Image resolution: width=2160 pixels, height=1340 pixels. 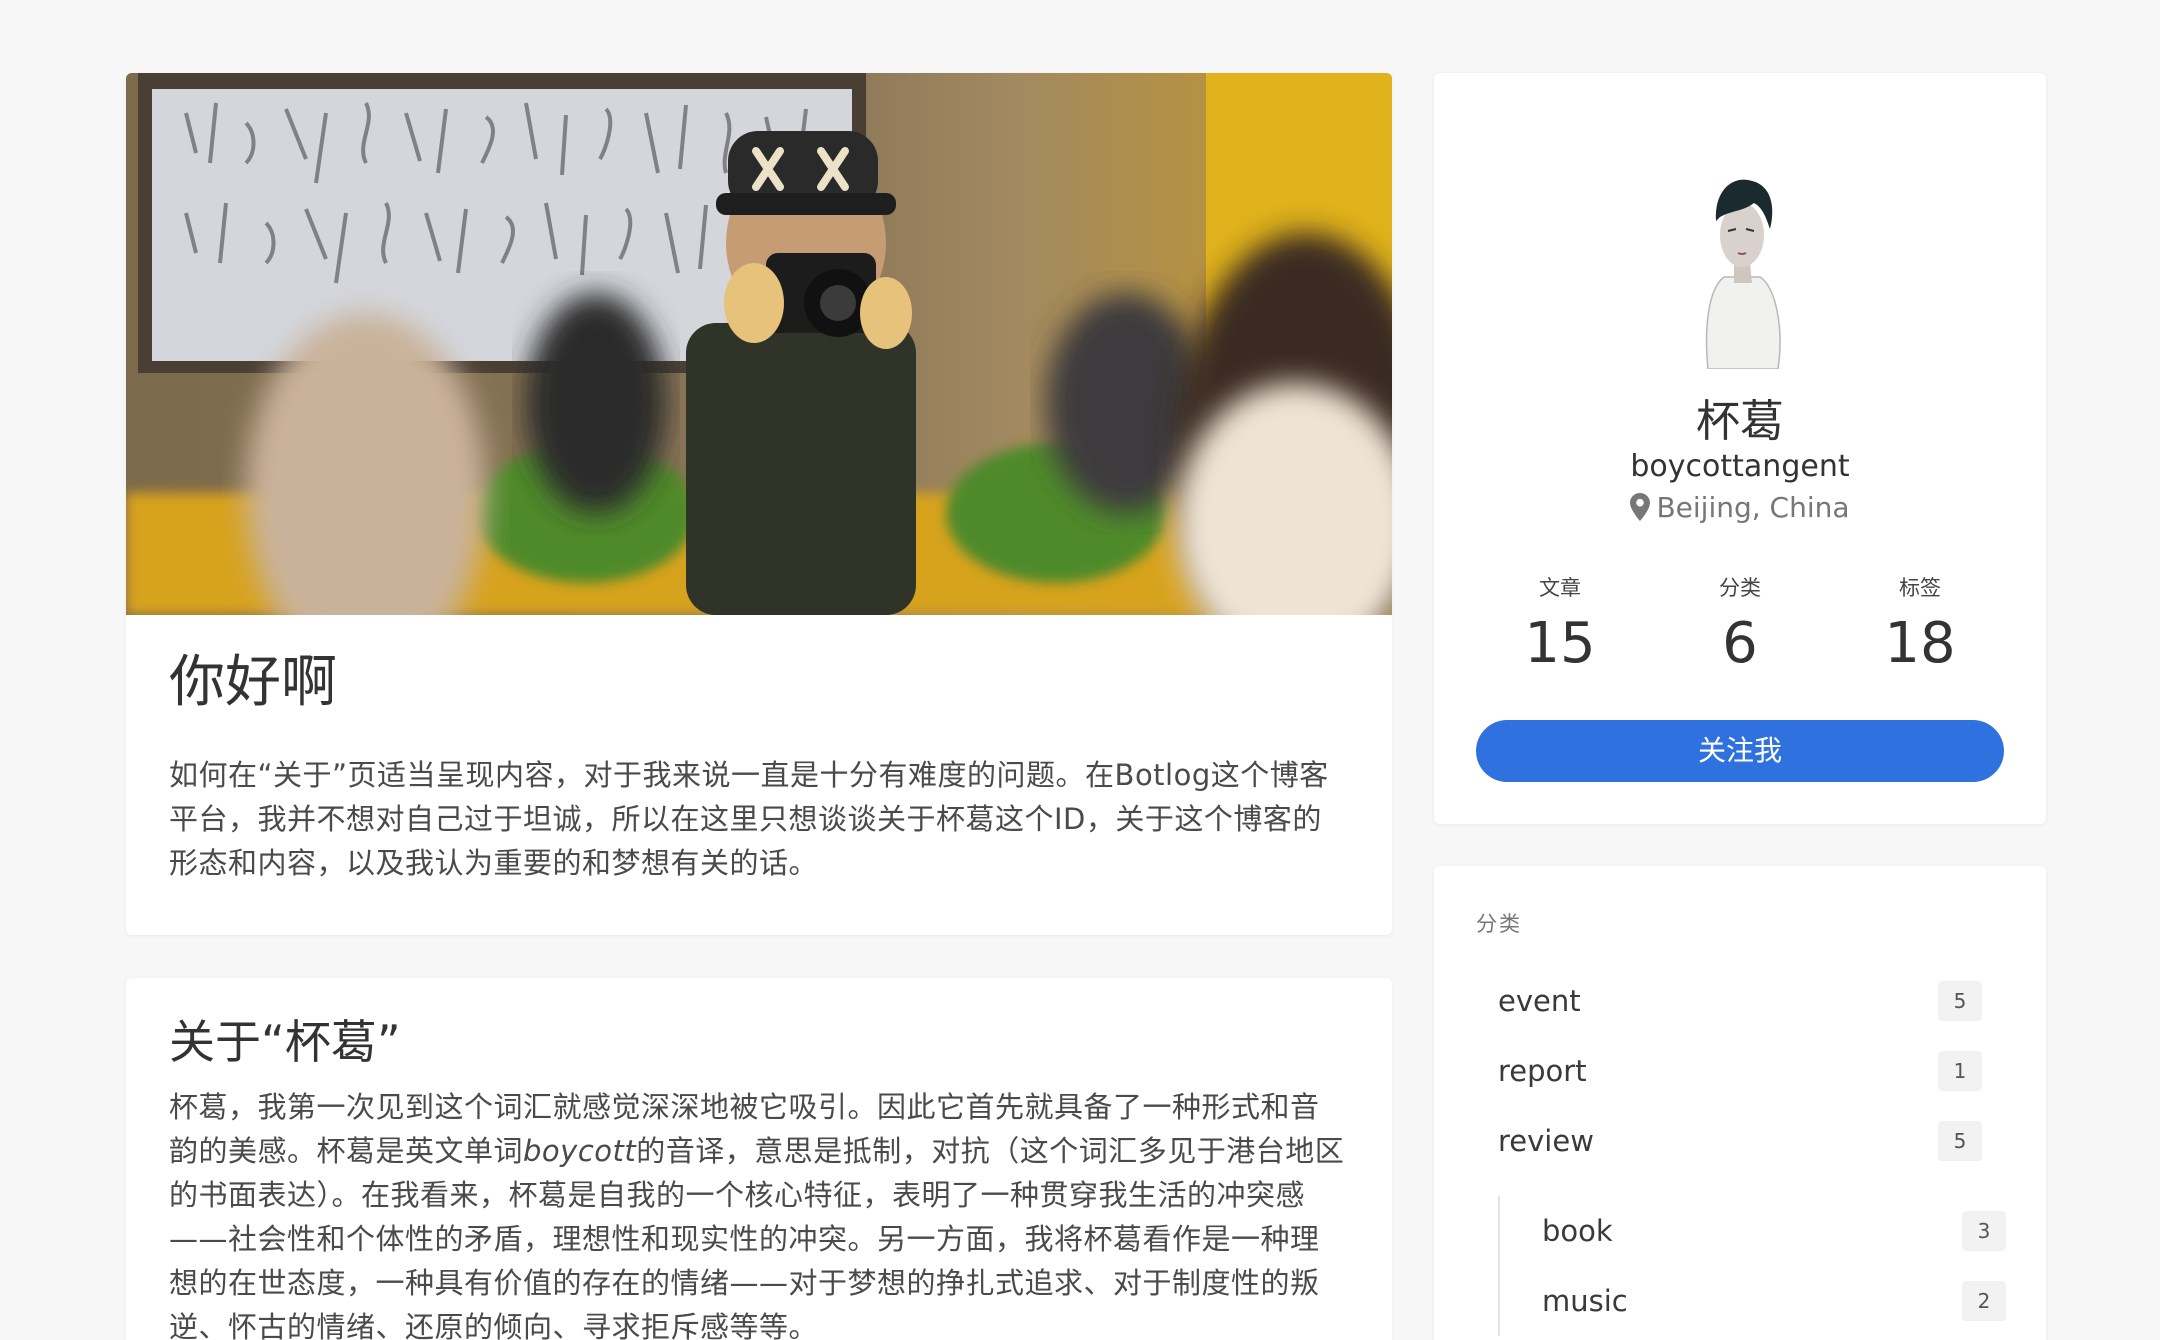 What do you see at coordinates (1740, 588) in the screenshot?
I see `stat-label: 分类` at bounding box center [1740, 588].